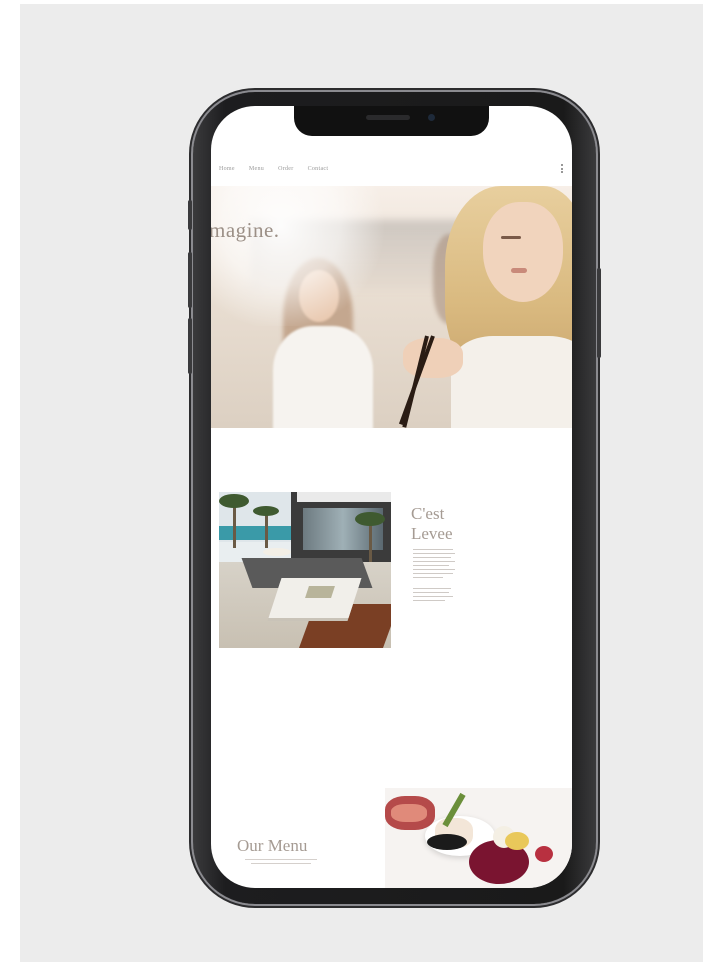 Image resolution: width=703 pixels, height=962 pixels. Describe the element at coordinates (388, 117) in the screenshot. I see `speaker-grille` at that location.